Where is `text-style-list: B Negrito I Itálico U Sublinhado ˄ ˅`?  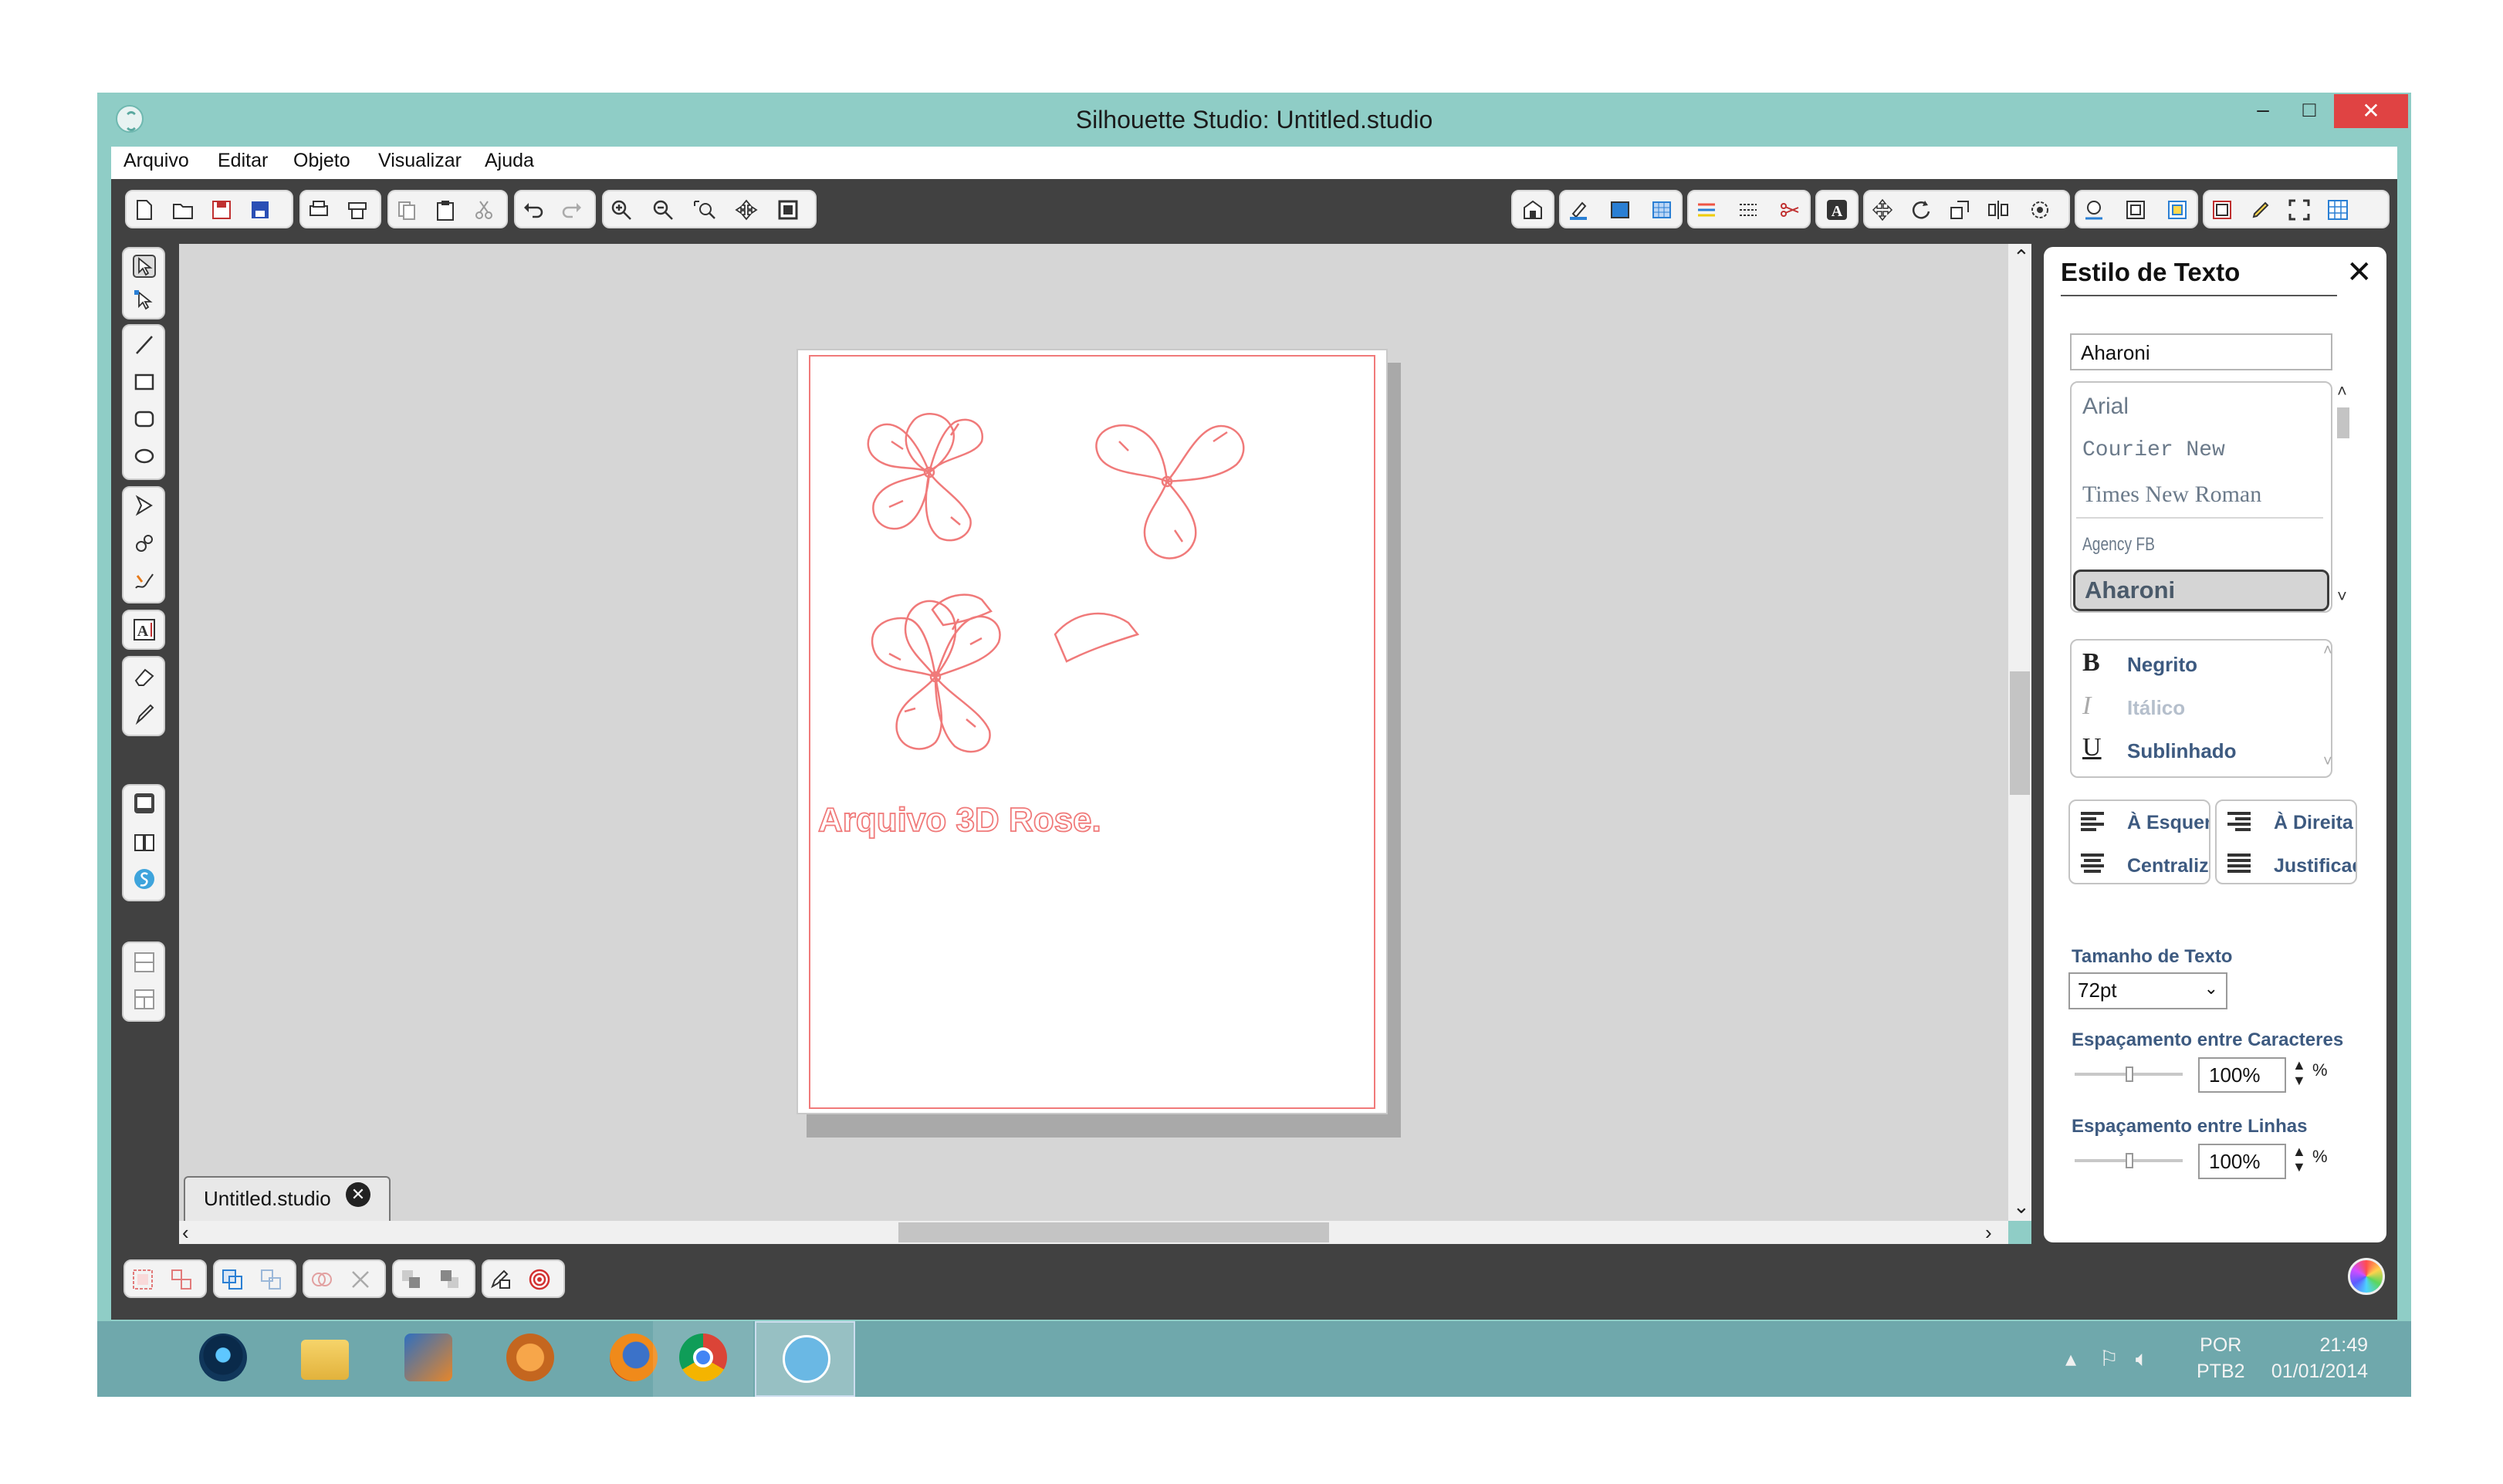
text-style-list: B Negrito I Itálico U Sublinhado ˄ ˅ is located at coordinates (2201, 708).